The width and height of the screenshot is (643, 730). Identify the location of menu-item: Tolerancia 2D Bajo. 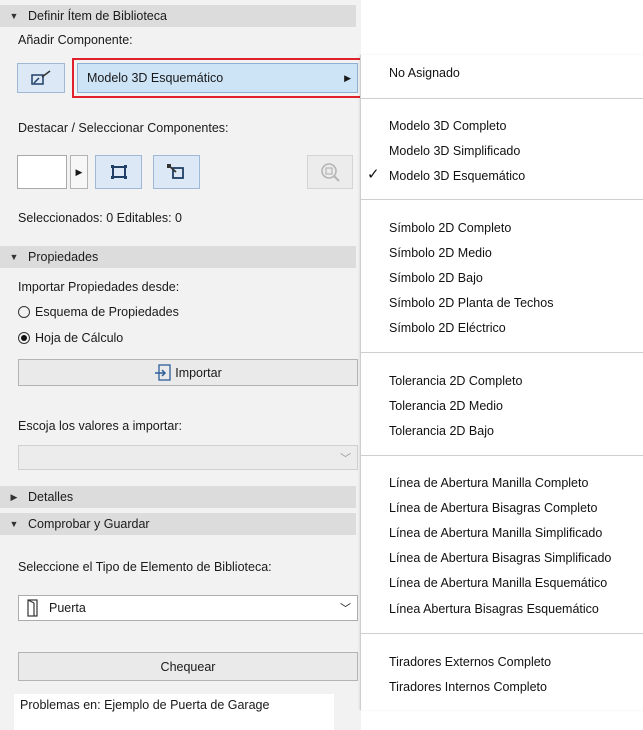
(441, 431).